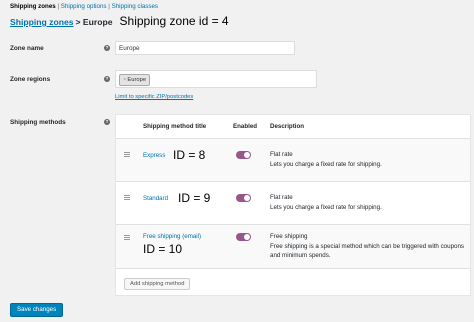 This screenshot has height=322, width=474. I want to click on zone-regions-select: ×Europe, so click(216, 79).